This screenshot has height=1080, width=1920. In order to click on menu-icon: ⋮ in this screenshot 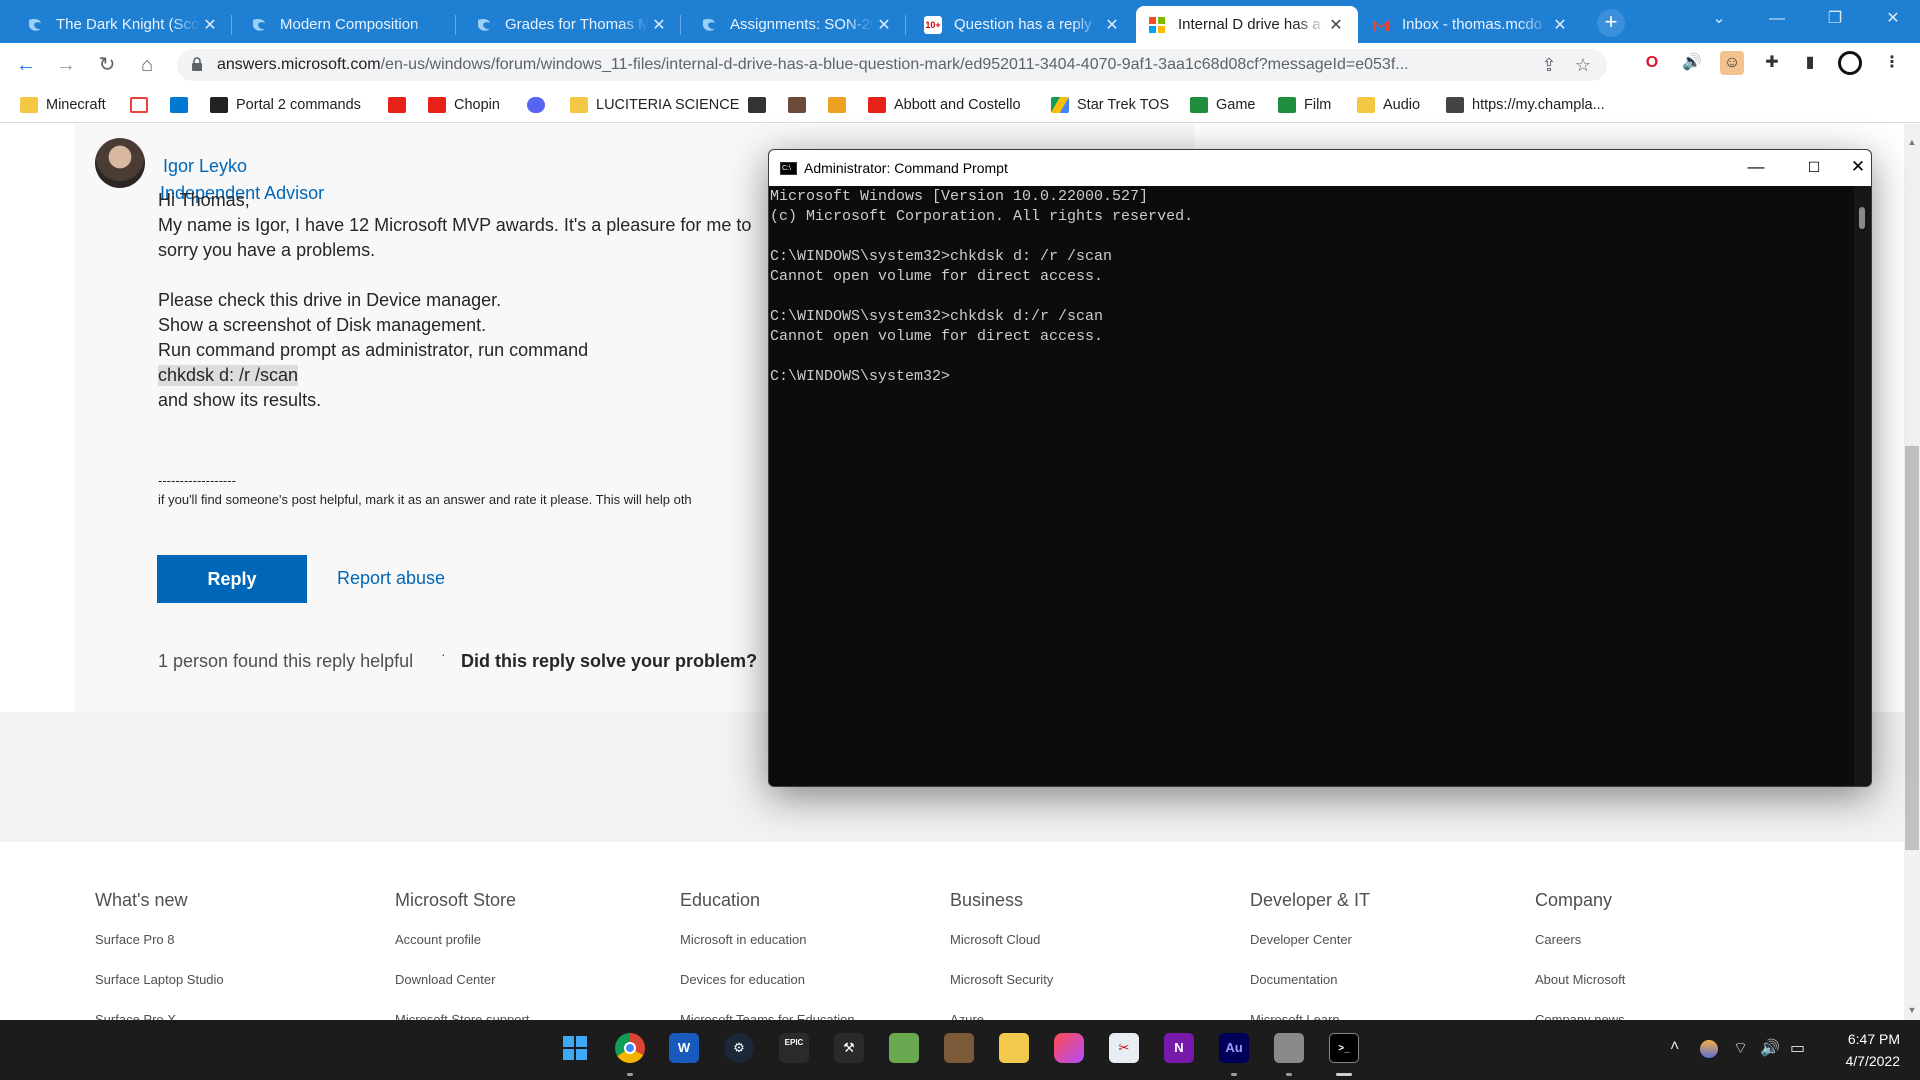, I will do `click(1892, 63)`.